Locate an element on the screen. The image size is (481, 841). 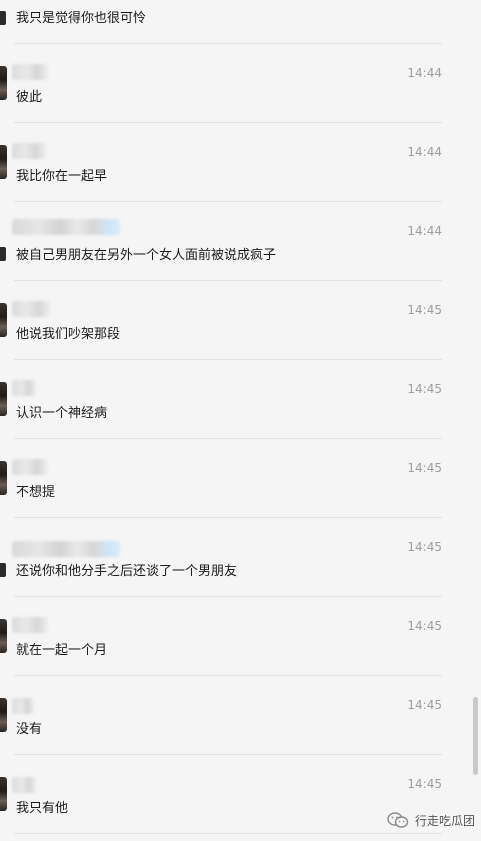
message-text: 就在一起一个月 is located at coordinates (62, 650).